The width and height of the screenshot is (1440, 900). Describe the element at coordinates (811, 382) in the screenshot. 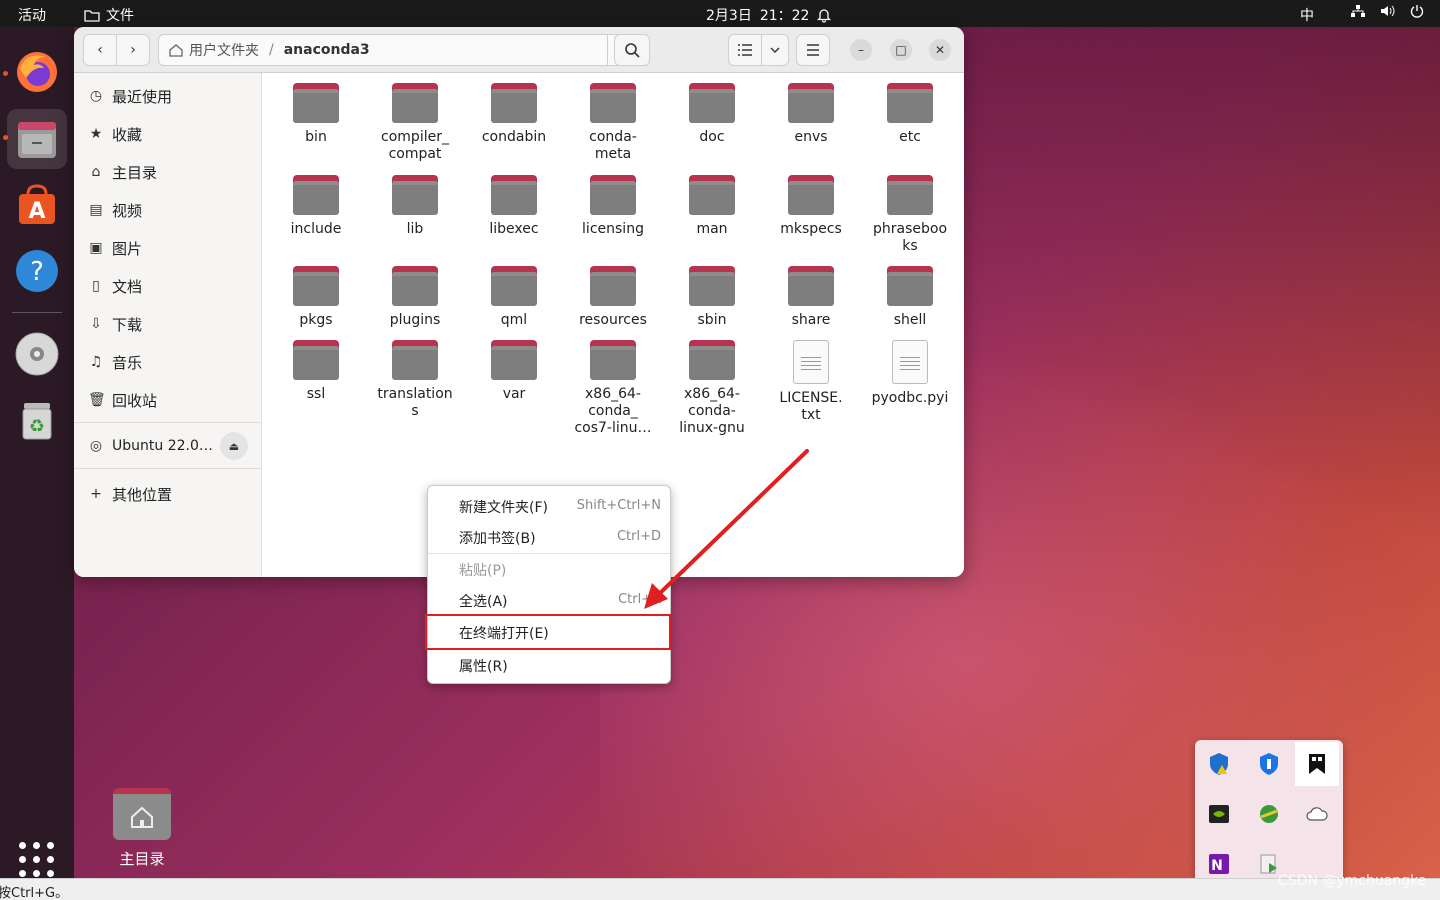

I see `file-item: LICENSE. txt` at that location.